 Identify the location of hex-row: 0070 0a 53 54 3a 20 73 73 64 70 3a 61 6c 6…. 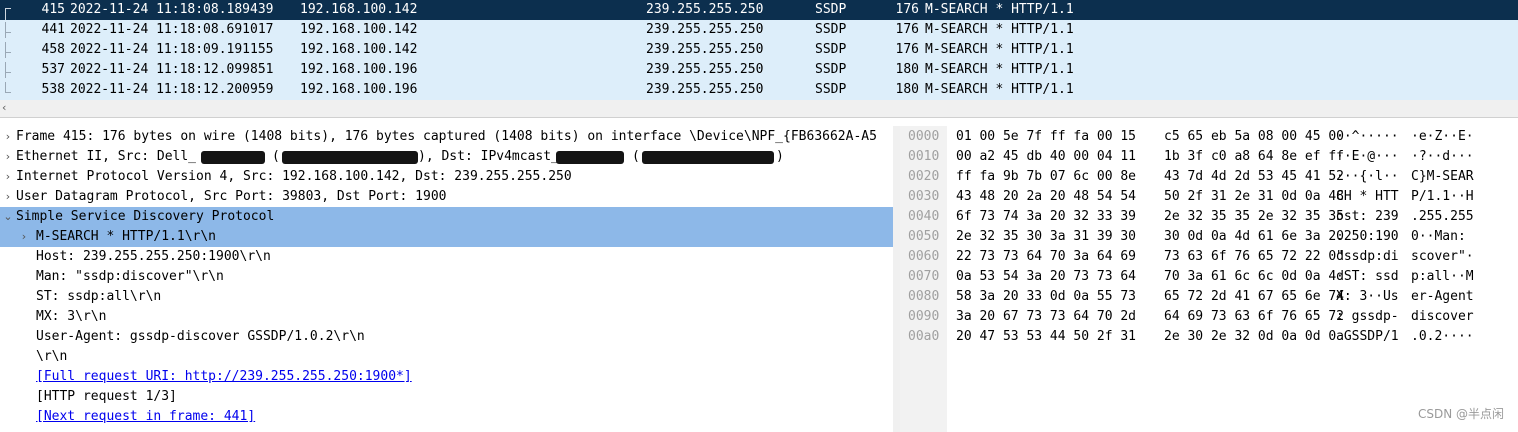
(1209, 277).